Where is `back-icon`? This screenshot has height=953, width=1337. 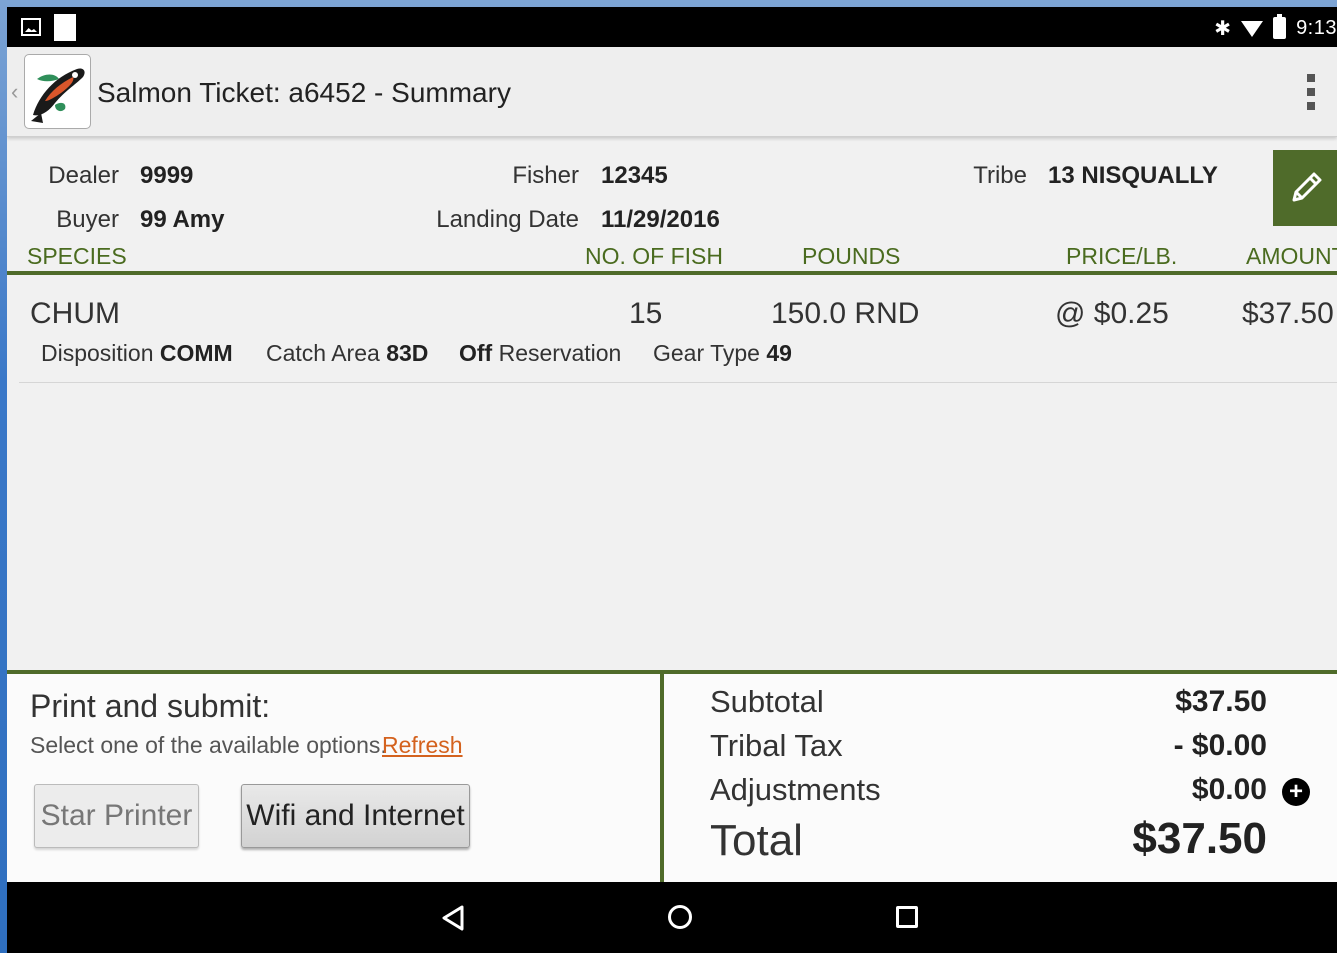 back-icon is located at coordinates (453, 918).